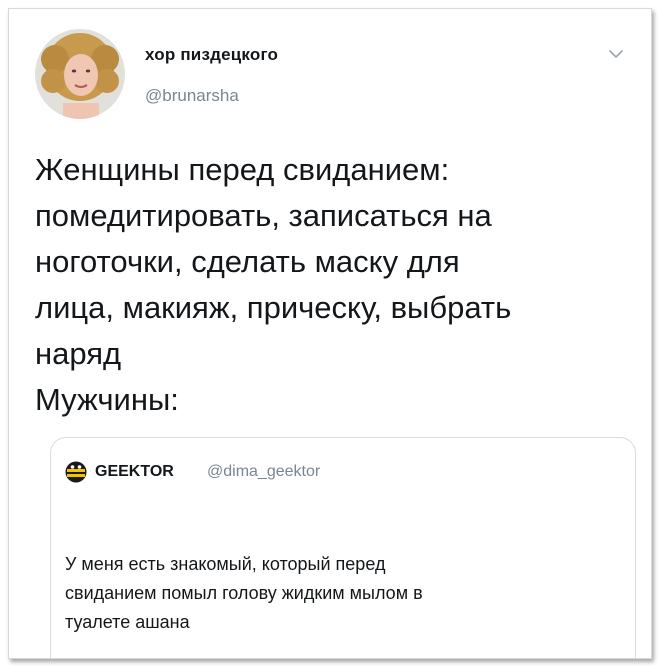  Describe the element at coordinates (192, 96) in the screenshot. I see `author-handle: @brunarsha` at that location.